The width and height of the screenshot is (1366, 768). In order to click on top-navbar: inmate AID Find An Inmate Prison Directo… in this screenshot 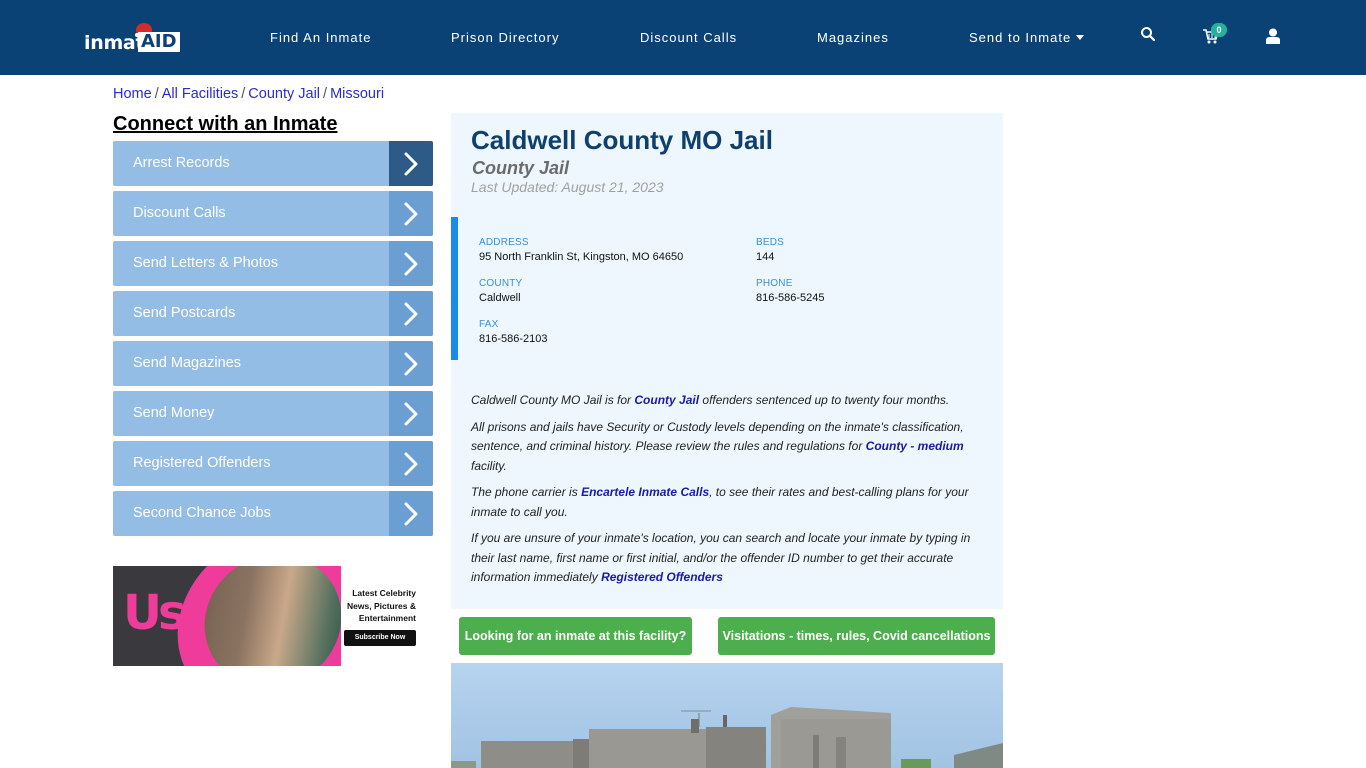, I will do `click(683, 37)`.